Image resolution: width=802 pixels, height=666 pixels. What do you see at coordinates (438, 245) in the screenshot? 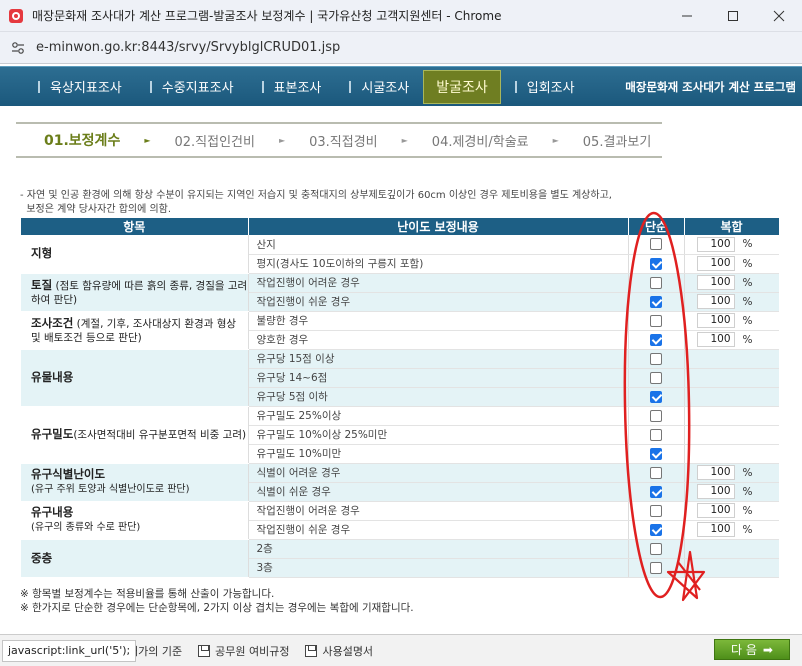
I see `option-label: 산지` at bounding box center [438, 245].